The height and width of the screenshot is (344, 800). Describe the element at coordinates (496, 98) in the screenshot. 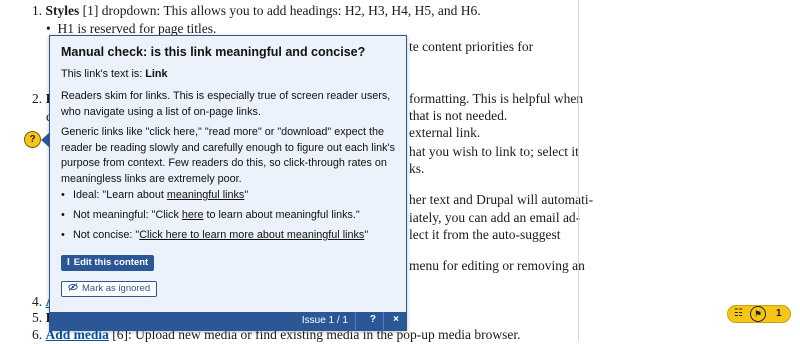

I see `text-fragment: formatting. This is helpful when` at that location.